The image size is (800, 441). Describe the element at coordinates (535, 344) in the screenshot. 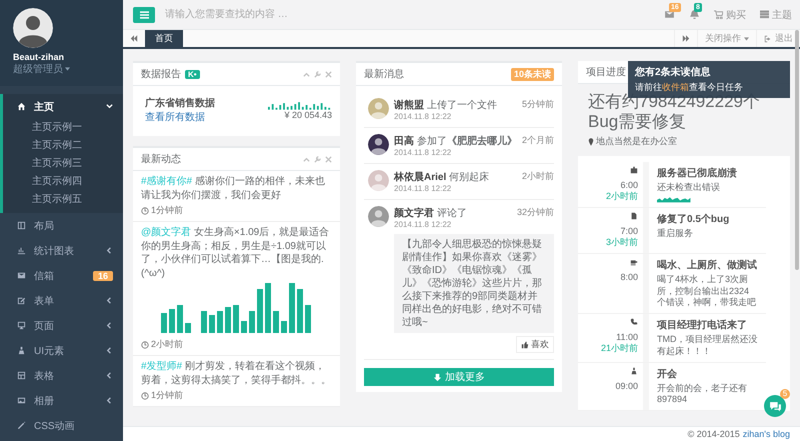

I see `like-button: 喜欢` at that location.